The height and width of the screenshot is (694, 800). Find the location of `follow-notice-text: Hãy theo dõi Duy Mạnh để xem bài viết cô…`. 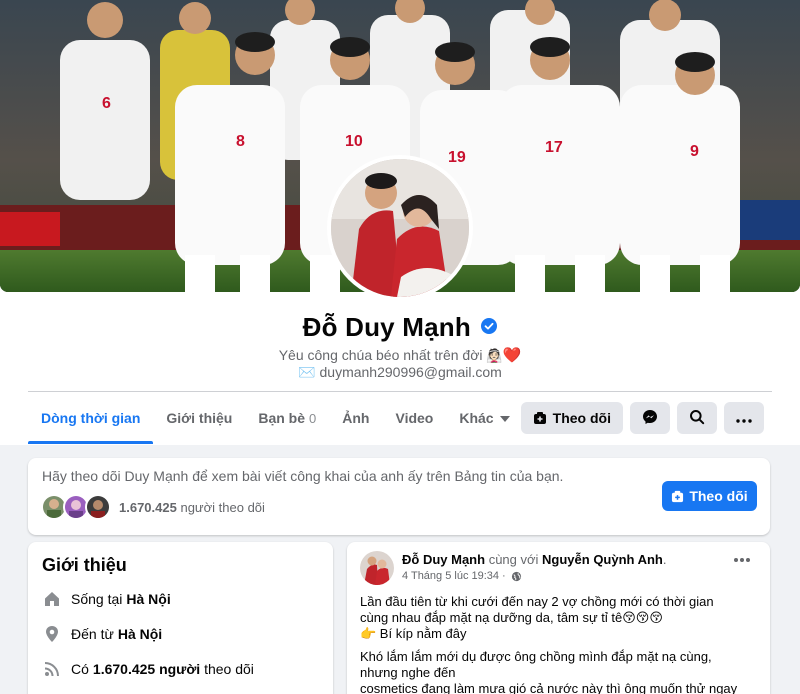

follow-notice-text: Hãy theo dõi Duy Mạnh để xem bài viết cô… is located at coordinates (303, 476).